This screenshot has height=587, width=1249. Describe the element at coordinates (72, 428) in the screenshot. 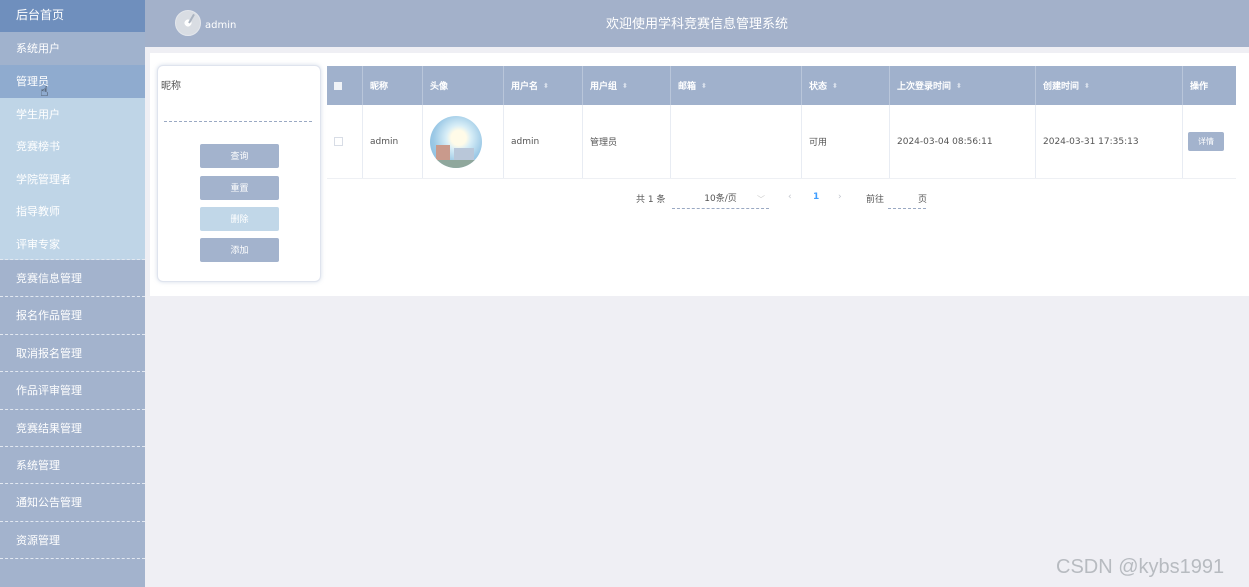

I see `menu-competition-results: 竞赛结果管理` at that location.